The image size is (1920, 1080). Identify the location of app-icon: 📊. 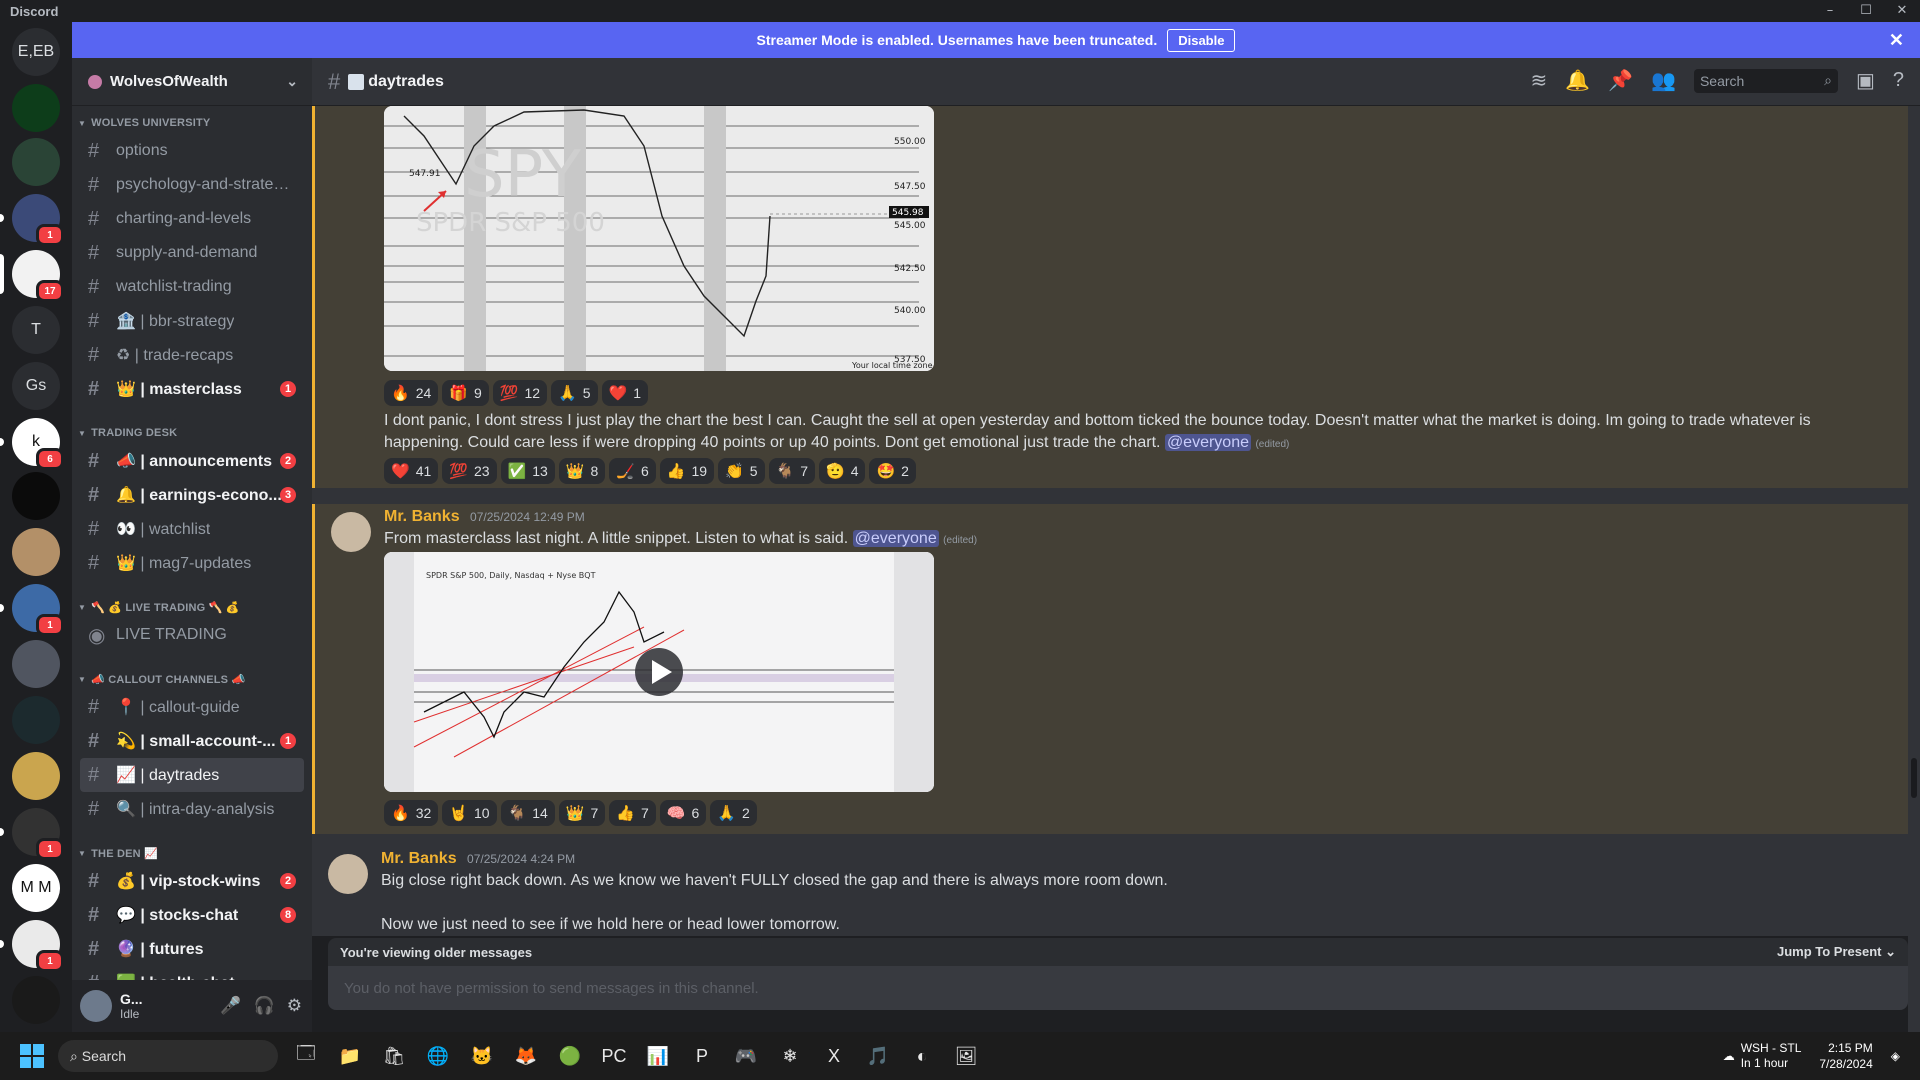
(658, 1056).